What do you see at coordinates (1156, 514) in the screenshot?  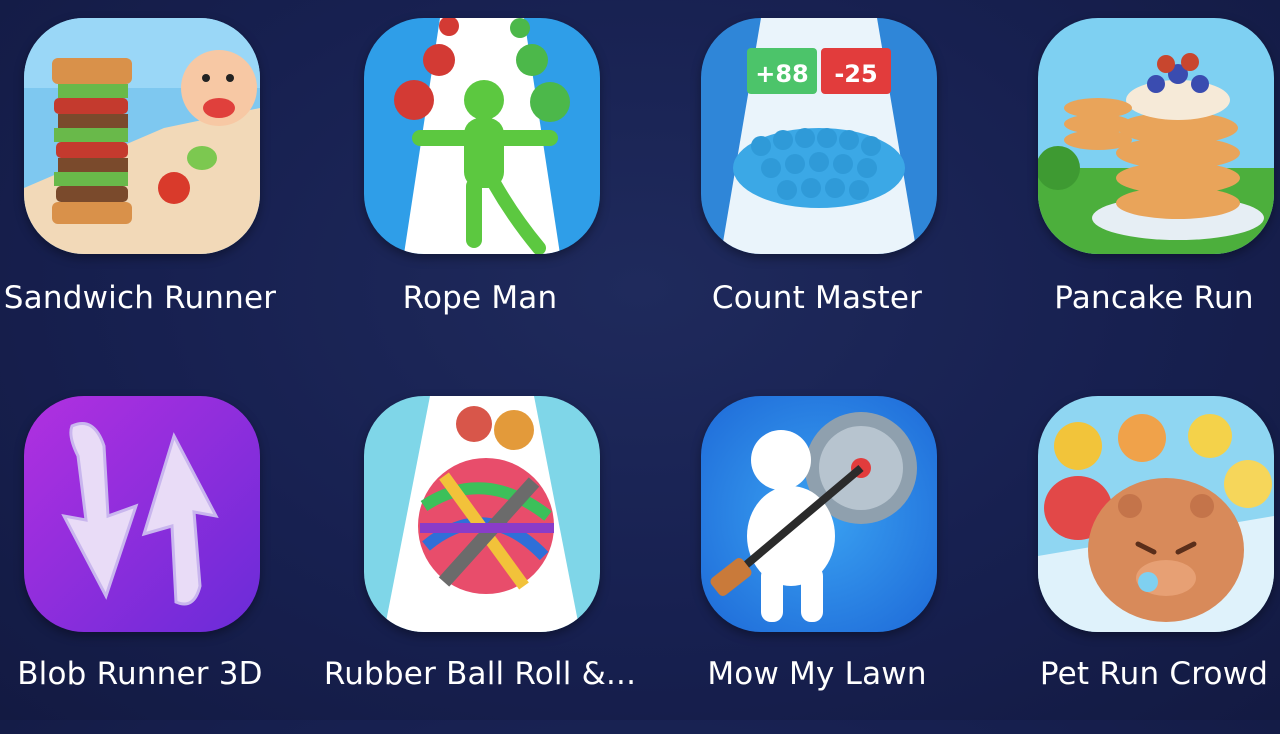 I see `pet-run-crowd-icon` at bounding box center [1156, 514].